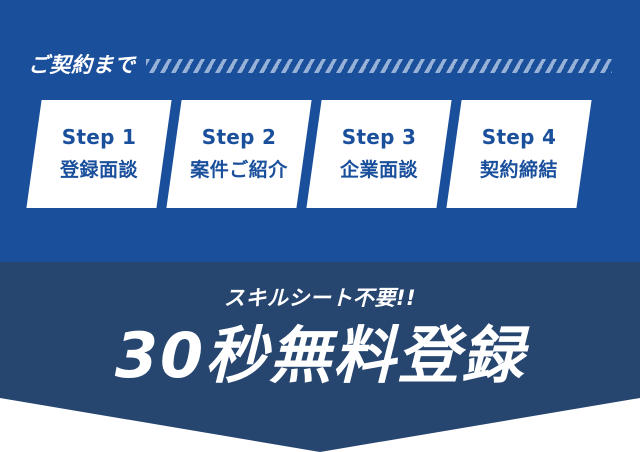 The image size is (640, 452). Describe the element at coordinates (378, 66) in the screenshot. I see `dashed-divider` at that location.